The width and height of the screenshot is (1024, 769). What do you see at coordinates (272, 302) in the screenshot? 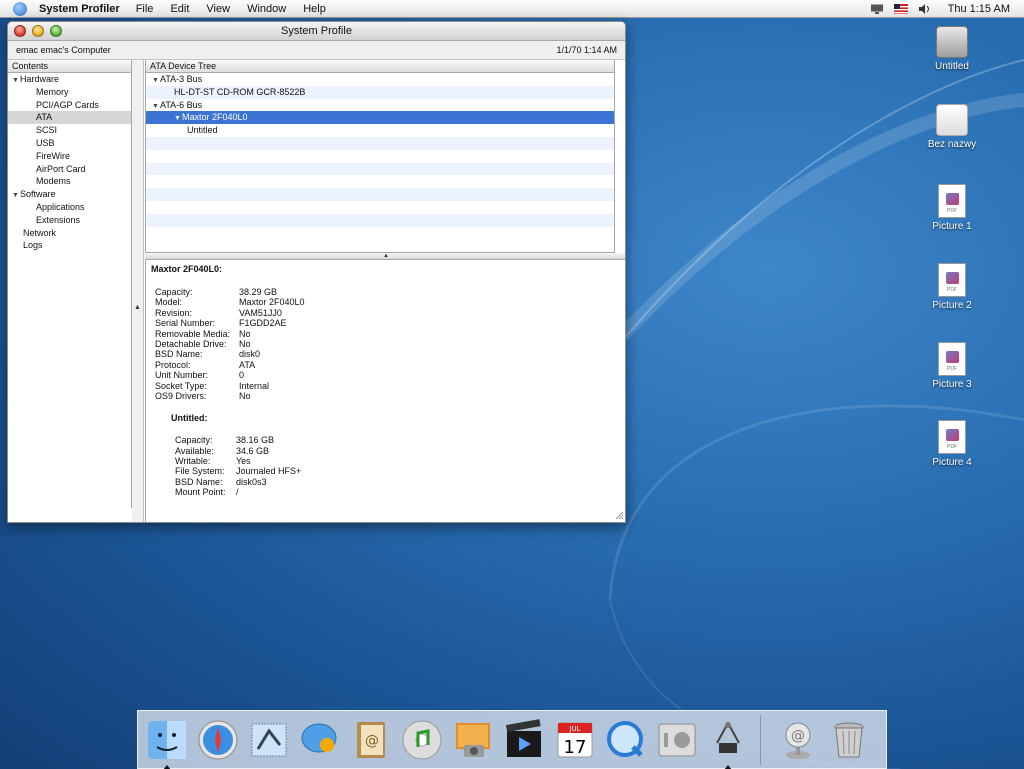
I see `property-value: Maxtor 2F040L0` at bounding box center [272, 302].